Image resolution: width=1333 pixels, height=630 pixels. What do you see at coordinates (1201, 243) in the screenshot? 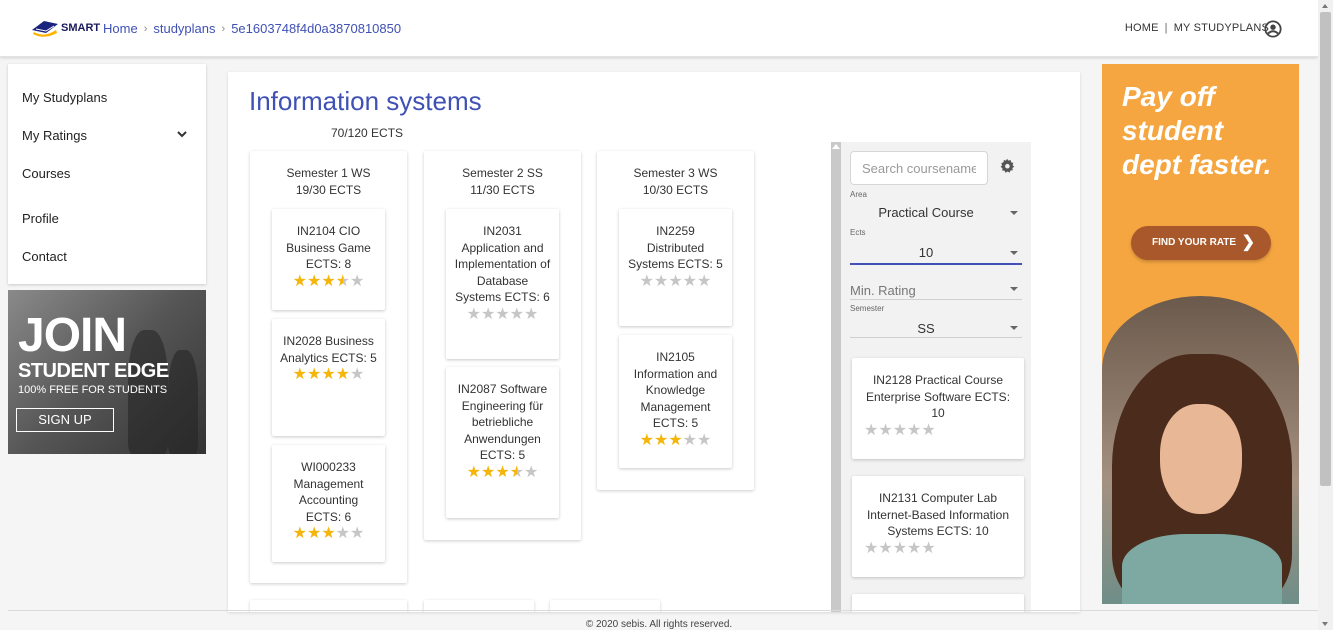
I see `find-your-rate-button: FIND YOUR RATE ❯` at bounding box center [1201, 243].